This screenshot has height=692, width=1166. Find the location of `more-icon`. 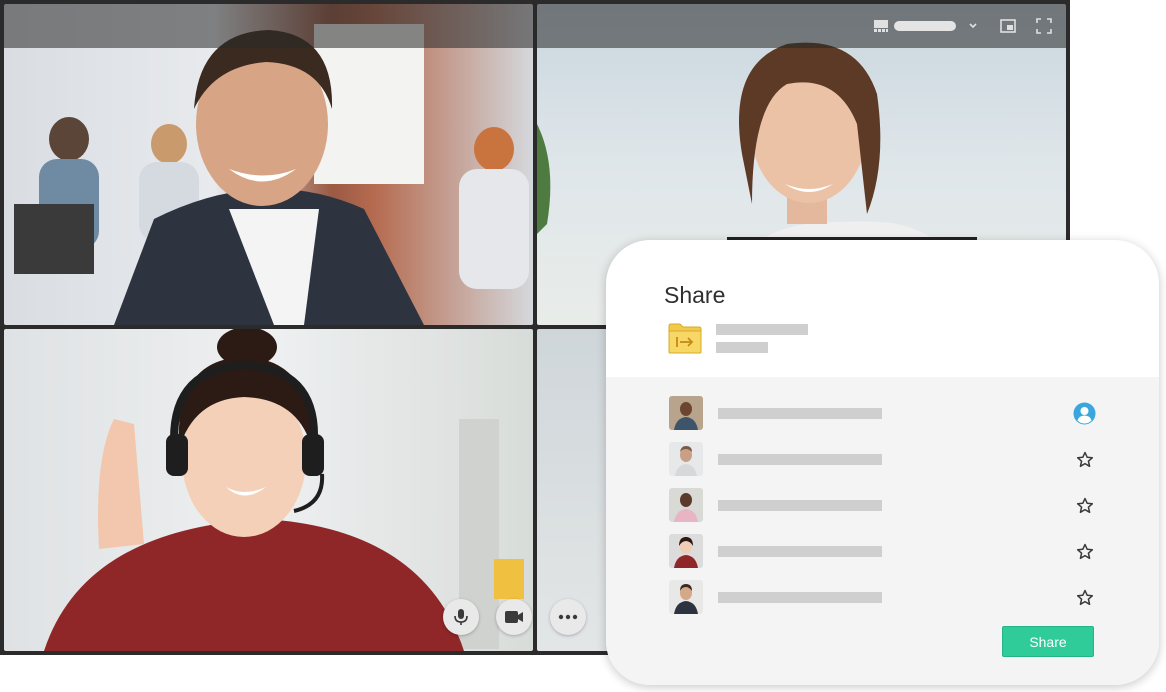

more-icon is located at coordinates (568, 617).